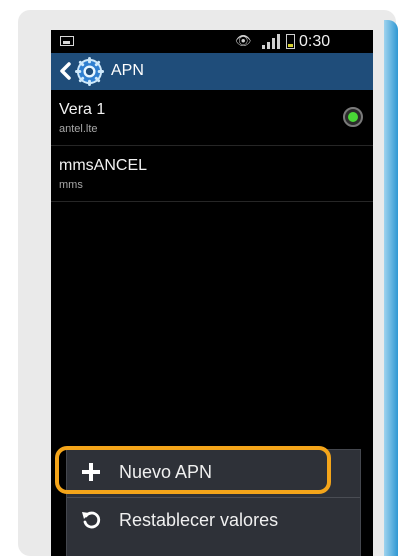 Image resolution: width=400 pixels, height=556 pixels. Describe the element at coordinates (271, 41) in the screenshot. I see `signal-strength-icon` at that location.